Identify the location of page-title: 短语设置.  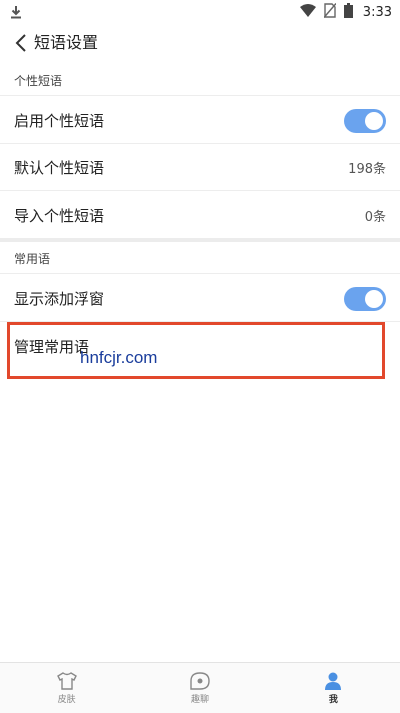
(66, 42).